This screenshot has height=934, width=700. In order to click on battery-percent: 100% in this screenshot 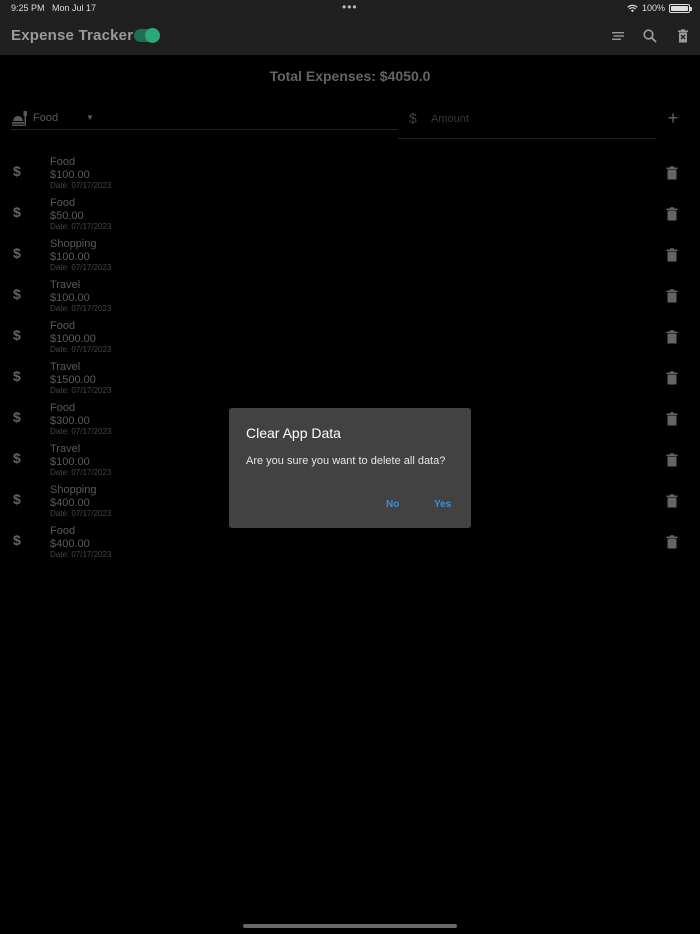, I will do `click(653, 8)`.